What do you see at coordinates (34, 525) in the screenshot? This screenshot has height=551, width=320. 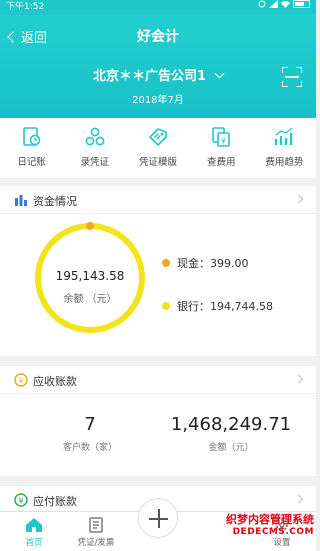 I see `home-icon` at bounding box center [34, 525].